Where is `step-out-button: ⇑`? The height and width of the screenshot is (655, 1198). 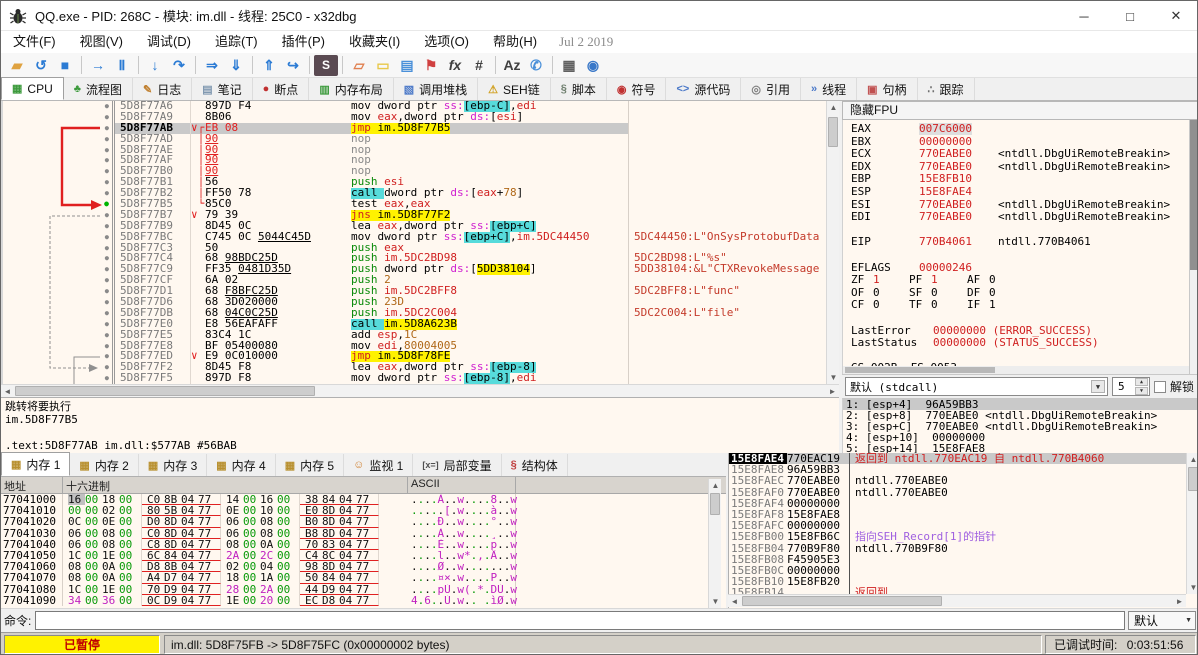 step-out-button: ⇑ is located at coordinates (269, 65).